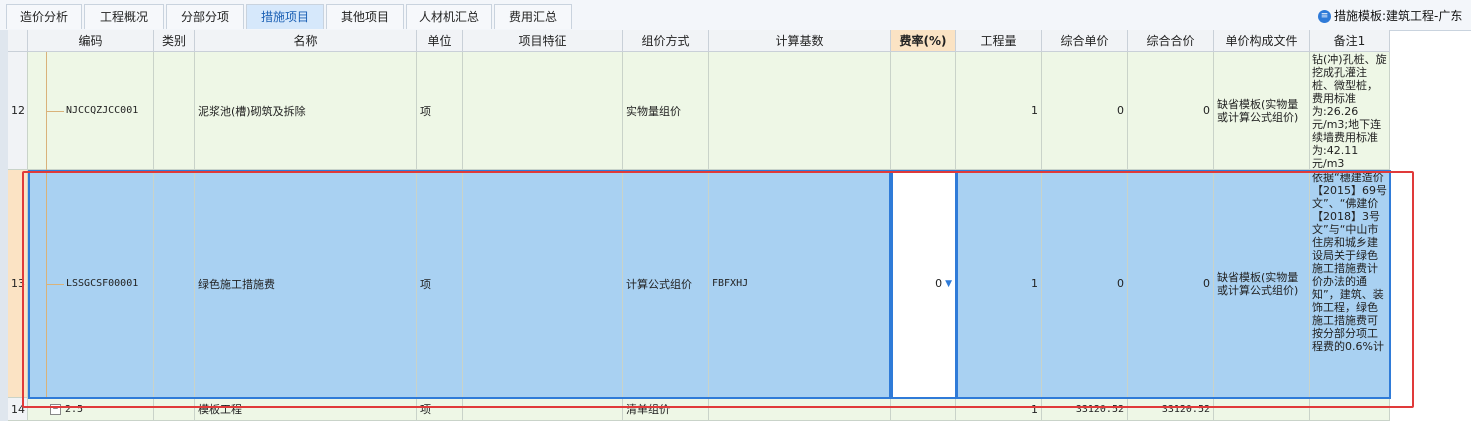 The height and width of the screenshot is (421, 1471). I want to click on template-label: 措施模板:建筑工程-广东, so click(1398, 16).